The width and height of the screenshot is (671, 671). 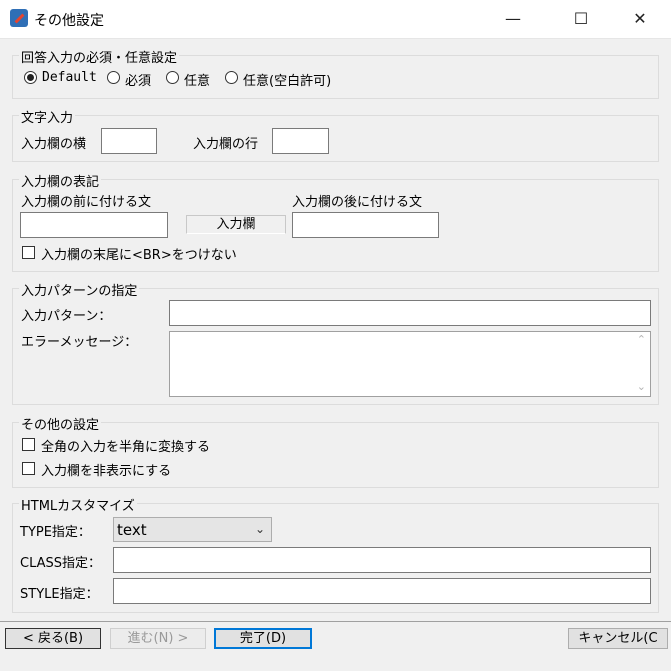 What do you see at coordinates (66, 316) in the screenshot?
I see `pattern-label: 入力パターン：` at bounding box center [66, 316].